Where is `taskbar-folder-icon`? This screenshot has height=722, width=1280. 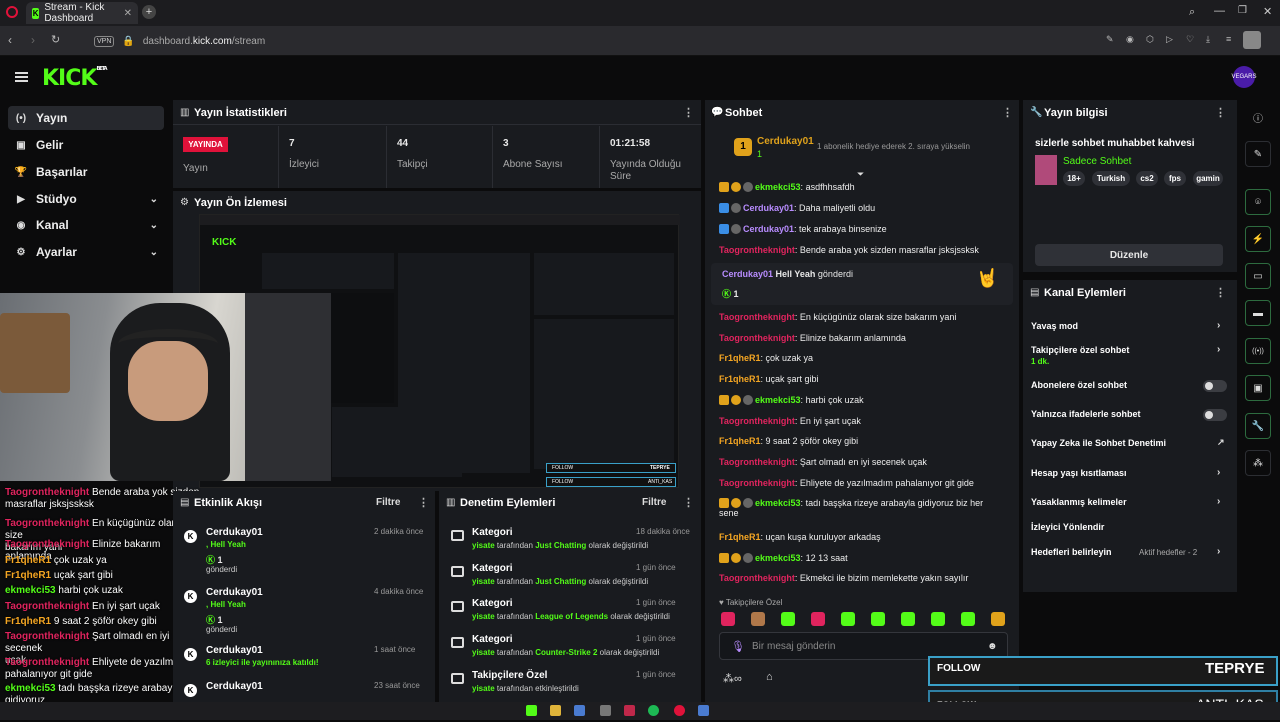 taskbar-folder-icon is located at coordinates (555, 710).